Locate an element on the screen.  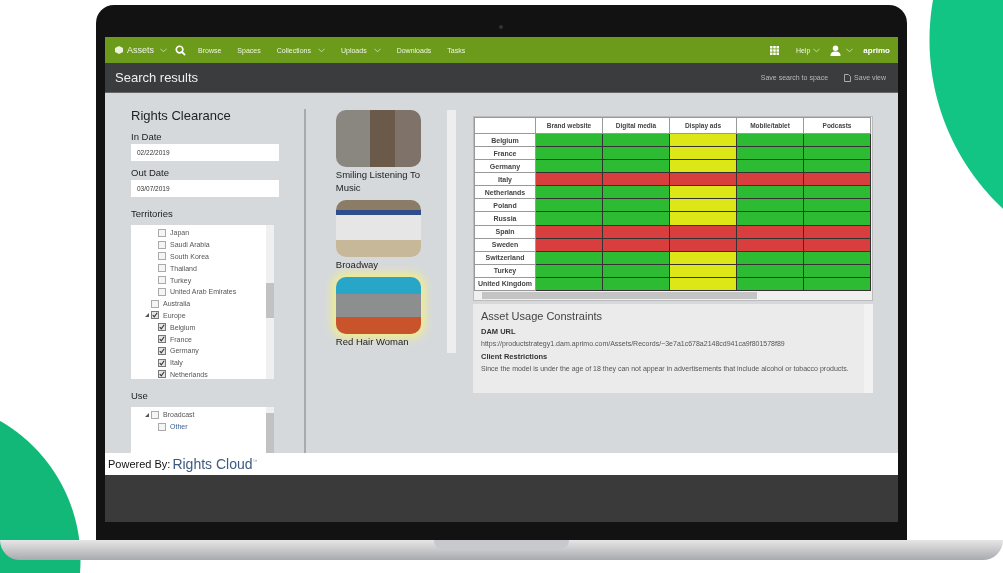
panel-title: Asset Usage Constraints is located at coordinates (542, 316).